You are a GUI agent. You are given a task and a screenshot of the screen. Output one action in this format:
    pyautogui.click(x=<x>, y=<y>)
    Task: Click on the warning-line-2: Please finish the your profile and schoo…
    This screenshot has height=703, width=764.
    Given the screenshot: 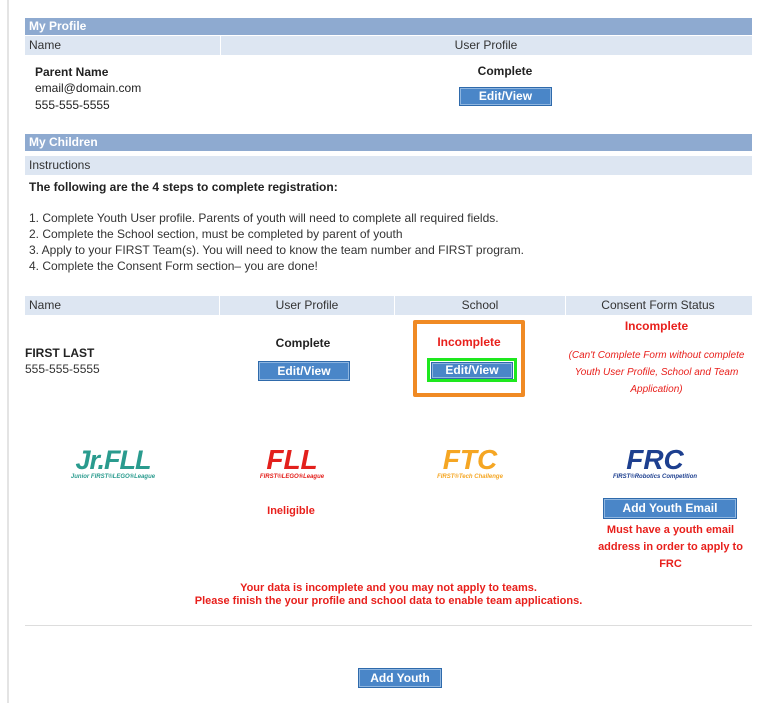 What is the action you would take?
    pyautogui.click(x=388, y=601)
    